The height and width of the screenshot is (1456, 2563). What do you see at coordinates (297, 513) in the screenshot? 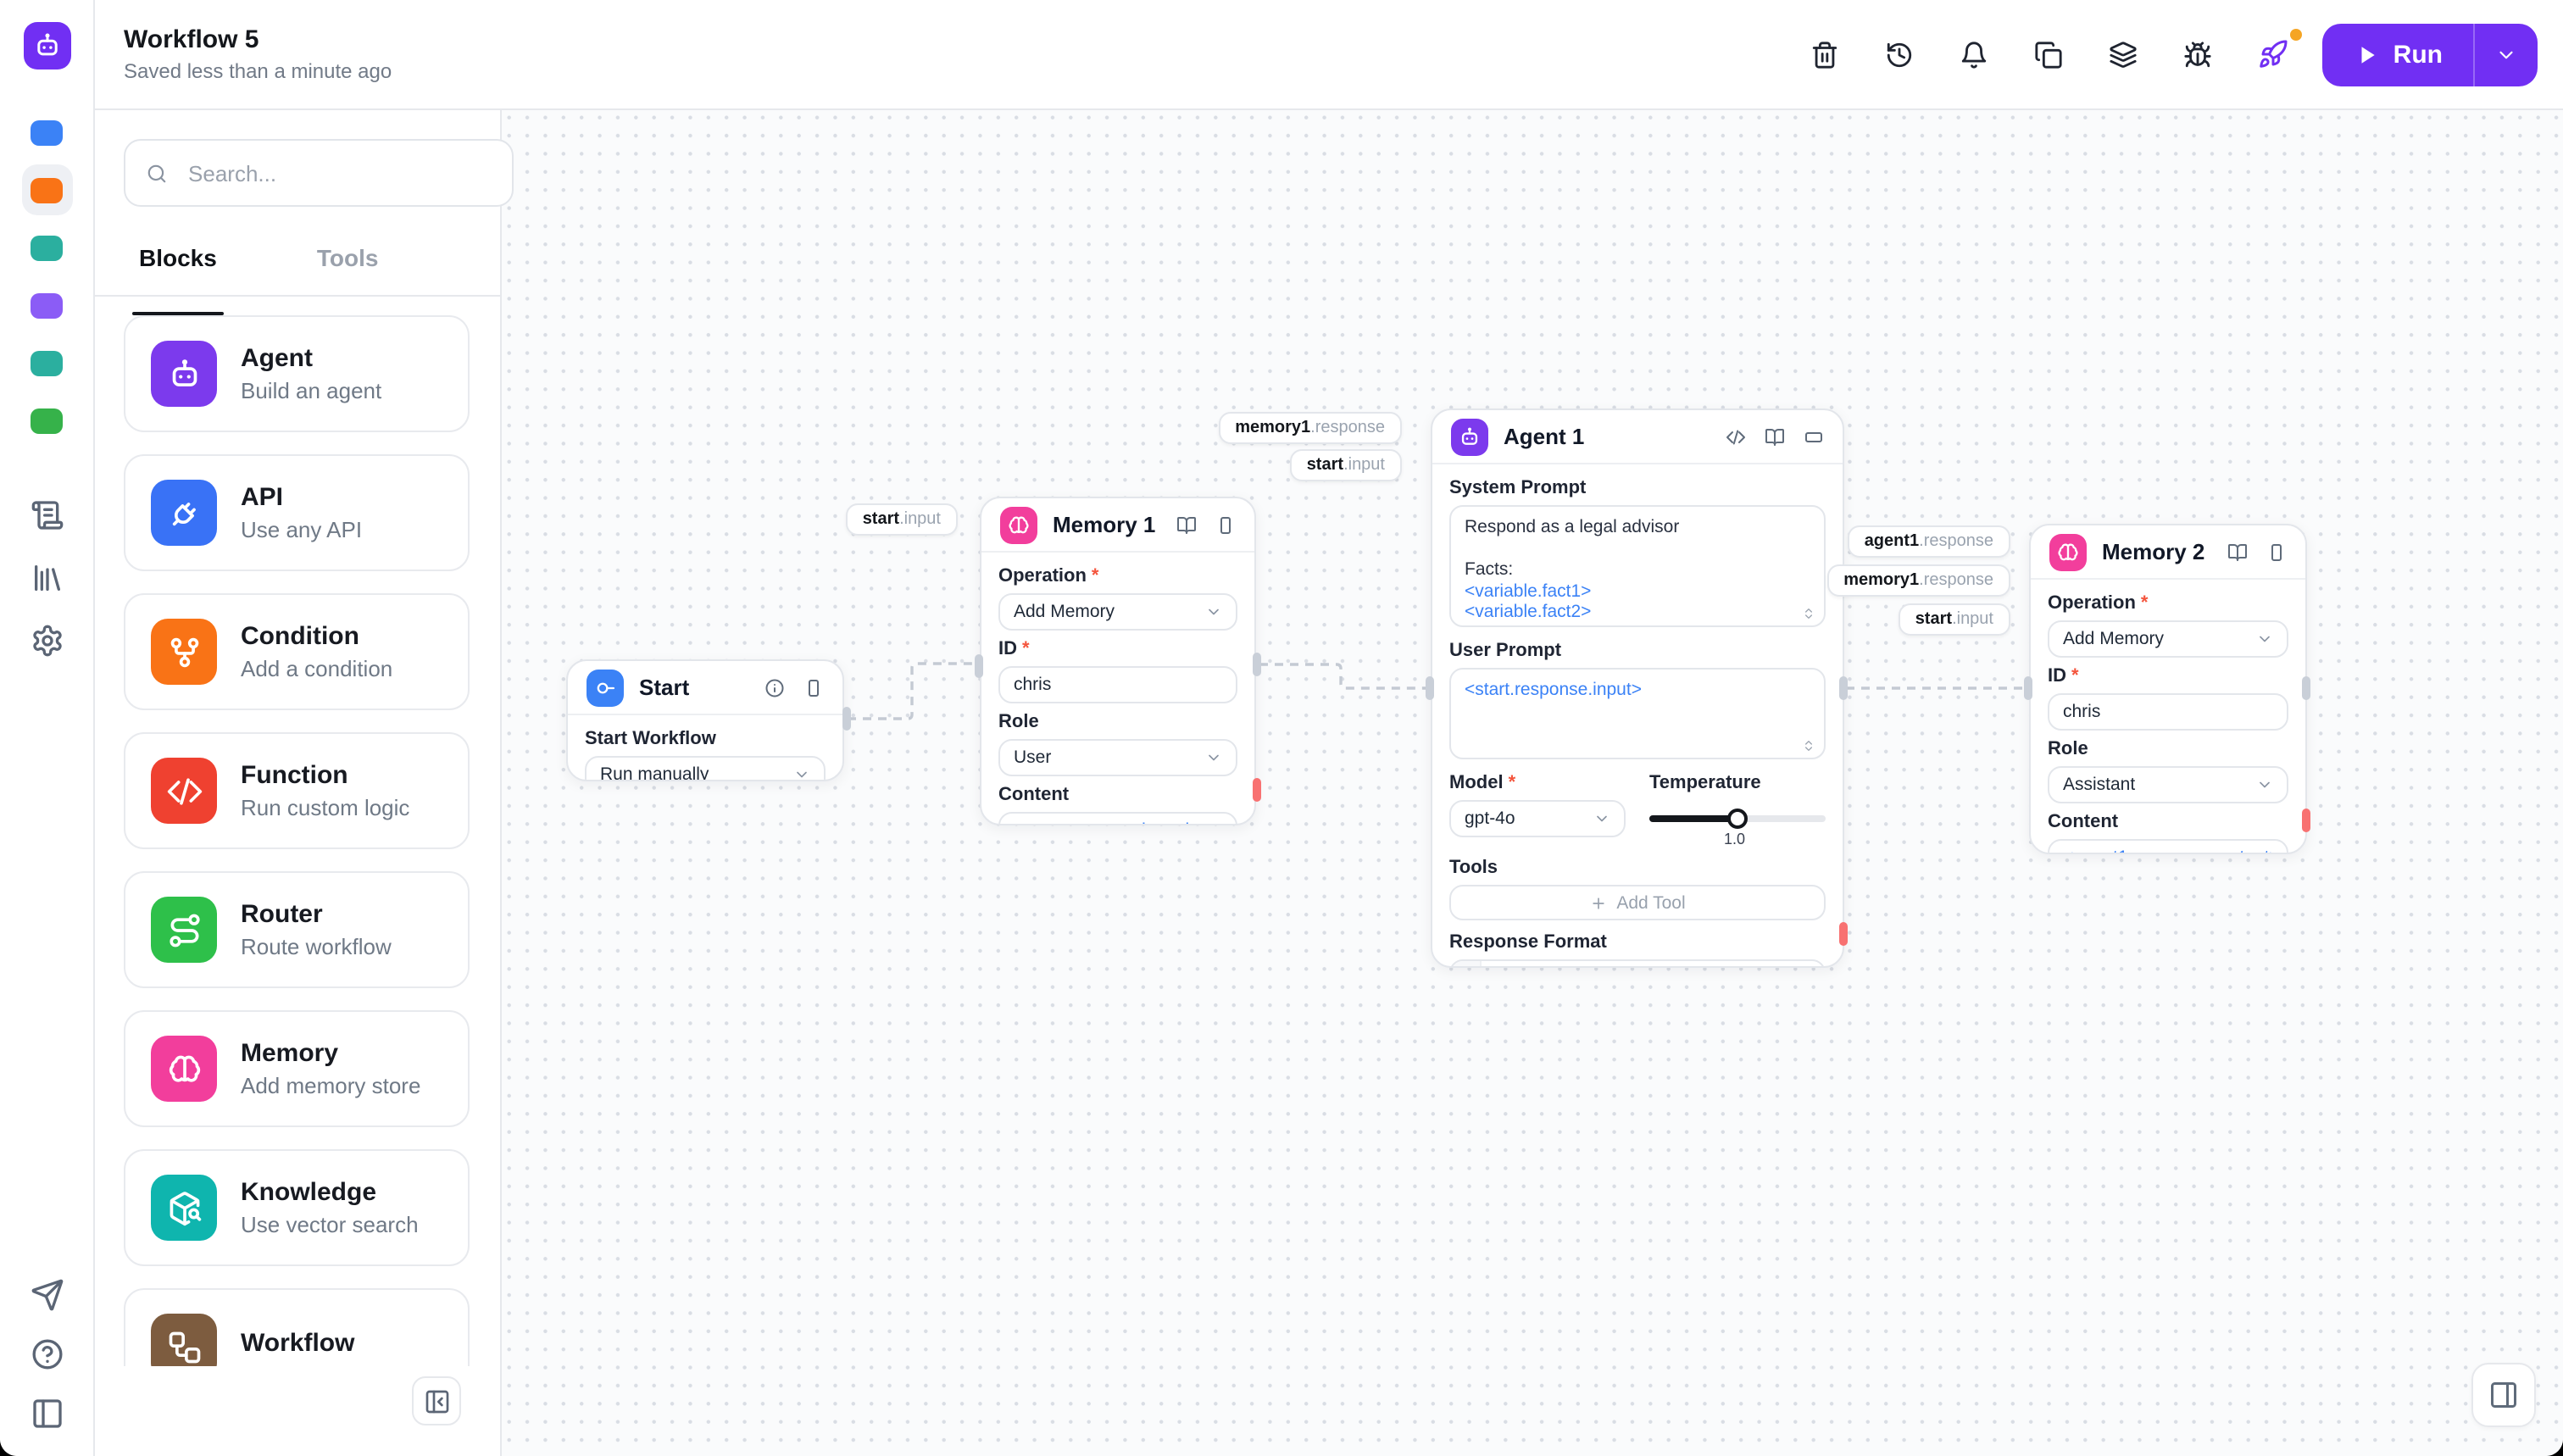
I see `block-card-api: API Use any API` at bounding box center [297, 513].